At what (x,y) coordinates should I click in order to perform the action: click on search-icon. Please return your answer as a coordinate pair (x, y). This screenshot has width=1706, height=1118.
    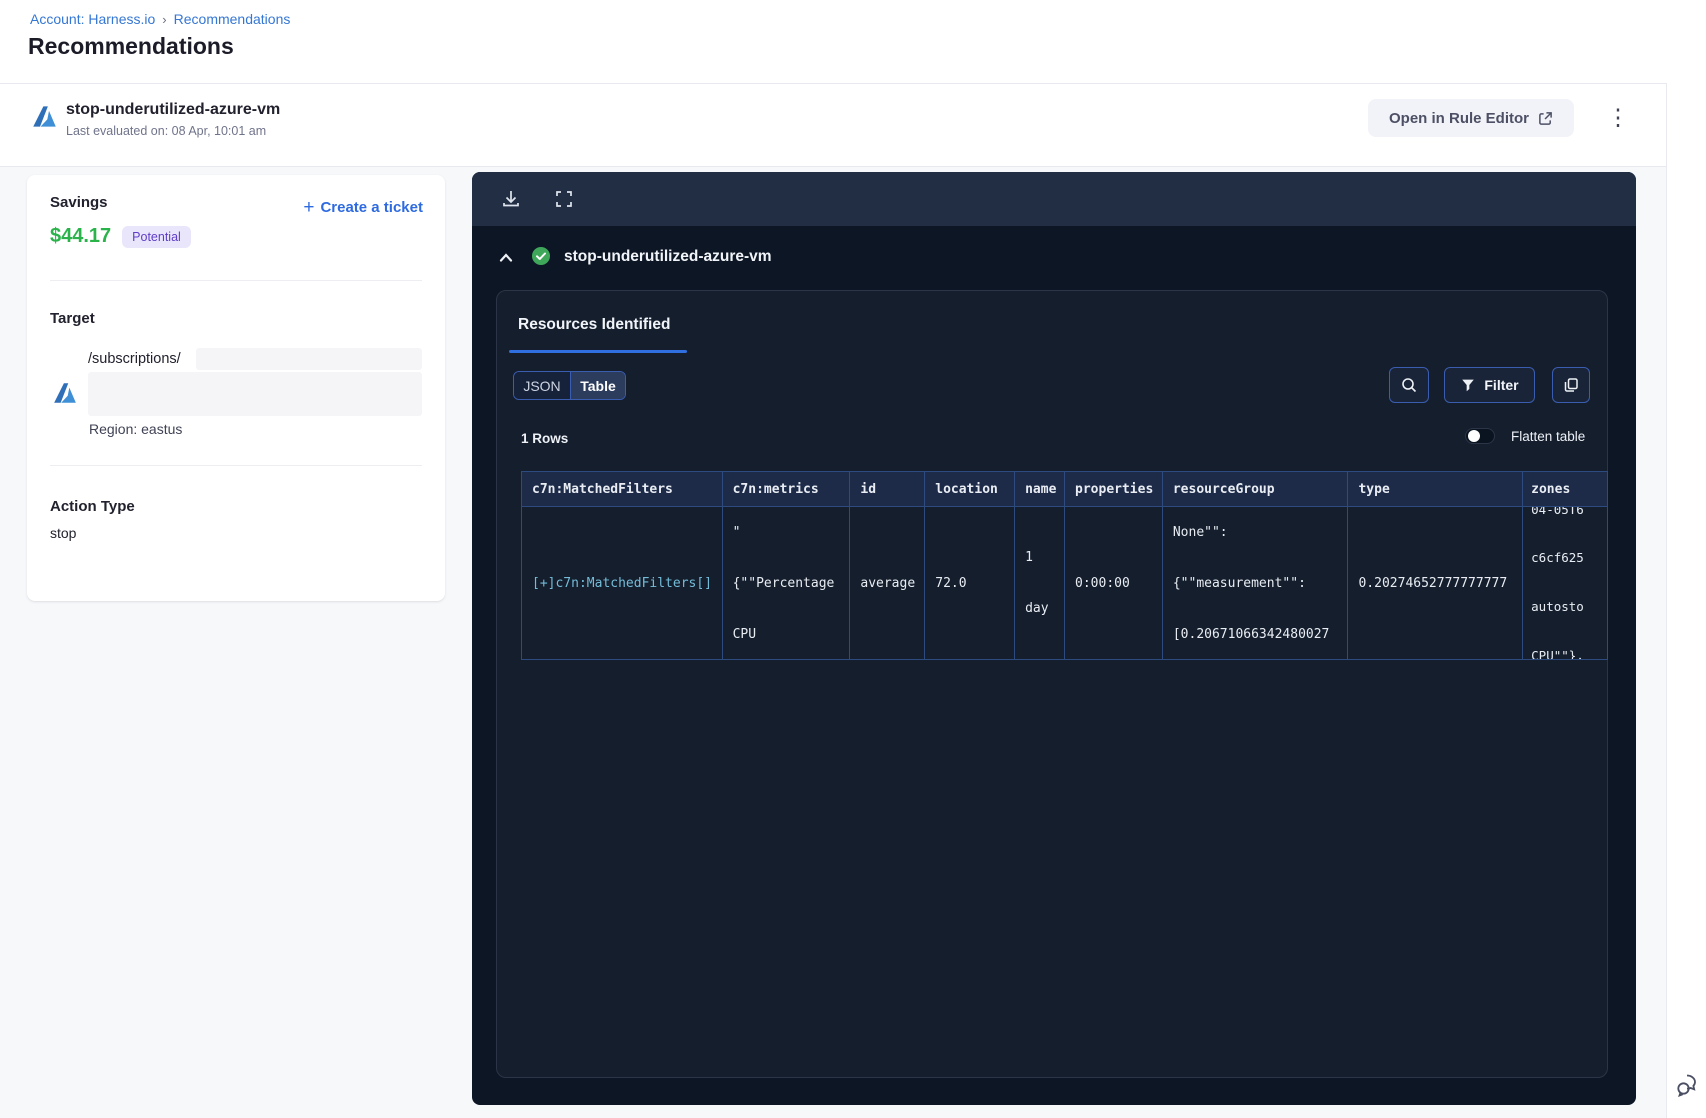
    Looking at the image, I should click on (1409, 385).